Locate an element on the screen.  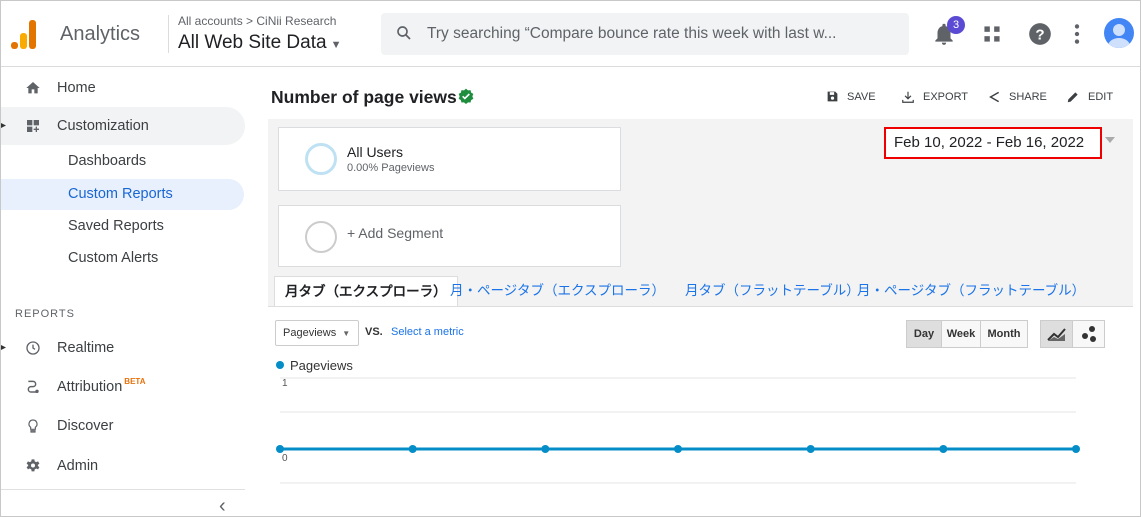
sidebar-item-saved-reports: Saved Reports is located at coordinates (116, 226).